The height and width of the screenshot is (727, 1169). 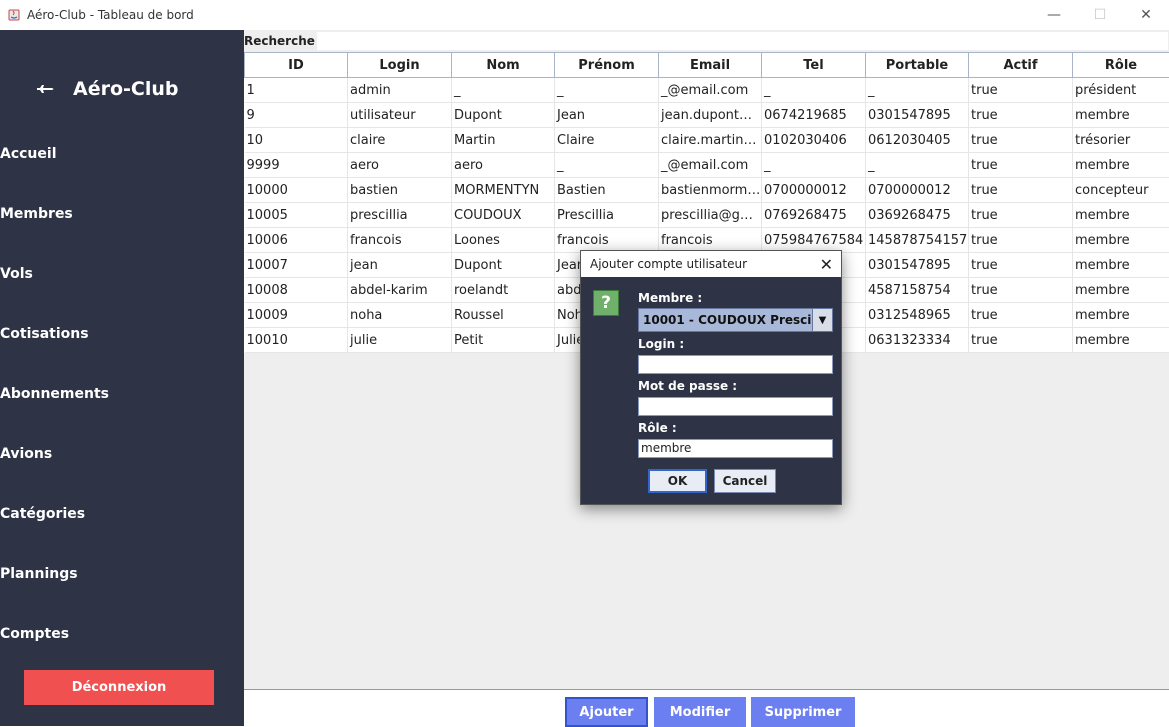 What do you see at coordinates (296, 215) in the screenshot?
I see `table-cell: 10005` at bounding box center [296, 215].